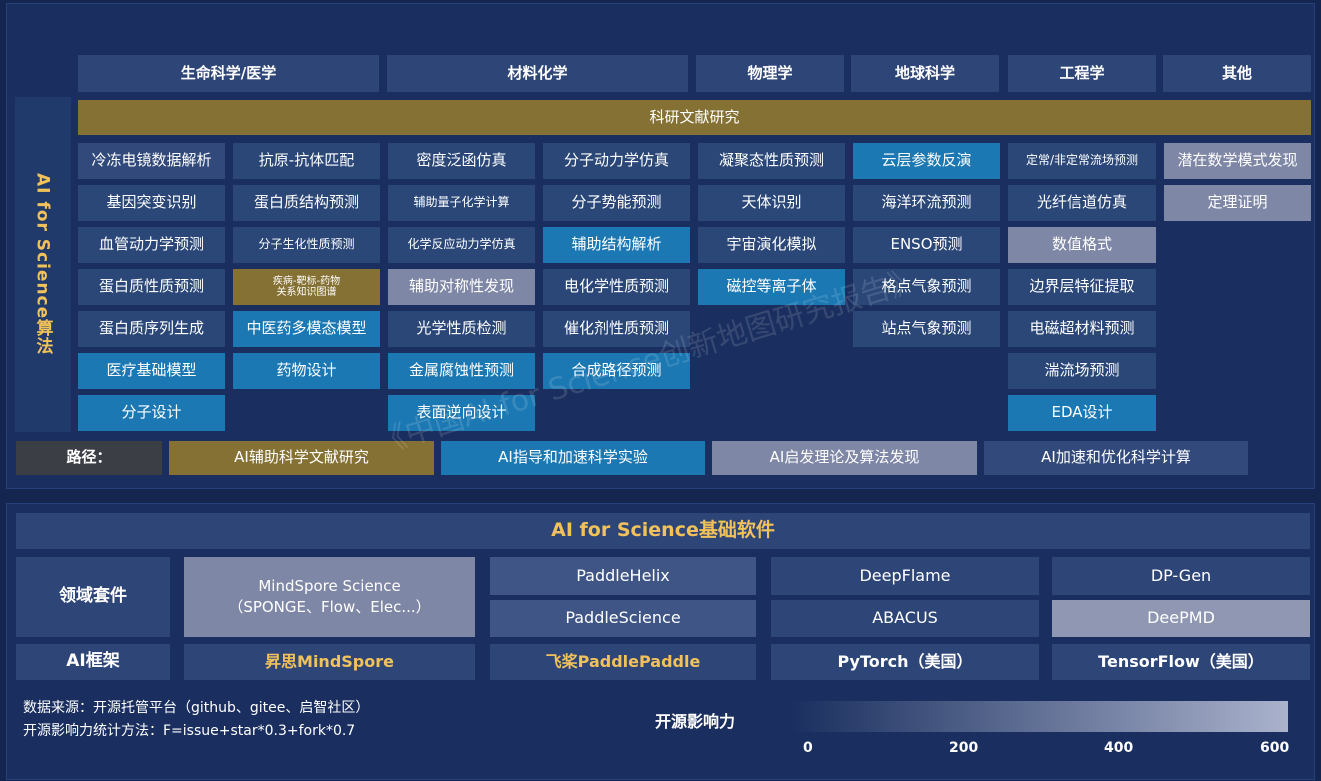 The height and width of the screenshot is (781, 1321). Describe the element at coordinates (1275, 748) in the screenshot. I see `legend-tick: 600` at that location.